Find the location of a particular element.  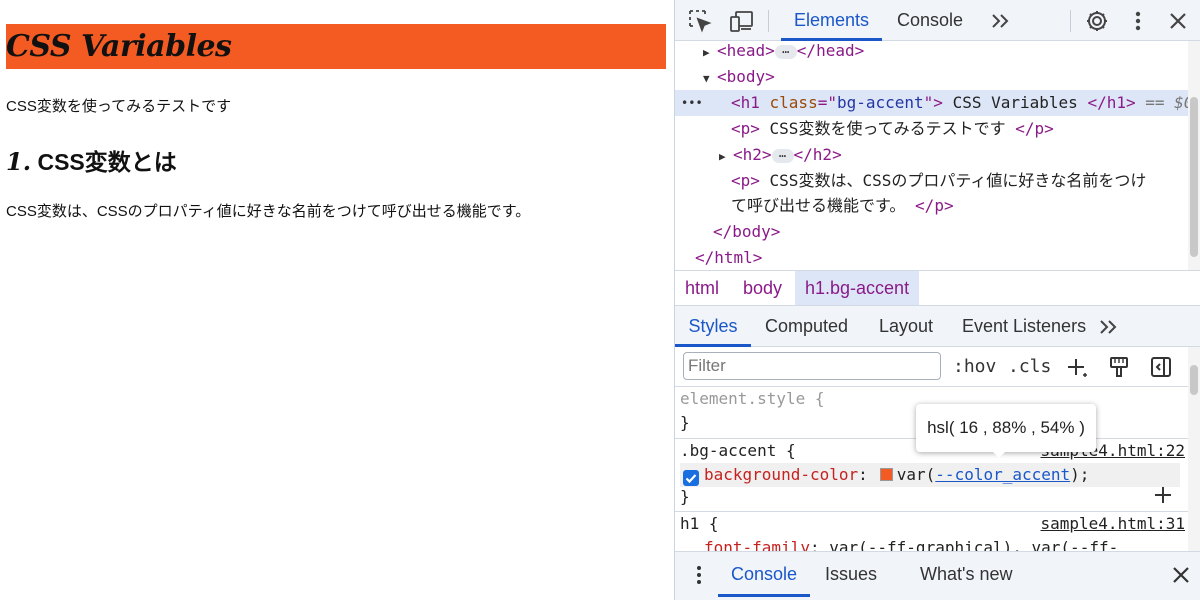

h1-selector: h1 { is located at coordinates (699, 524).